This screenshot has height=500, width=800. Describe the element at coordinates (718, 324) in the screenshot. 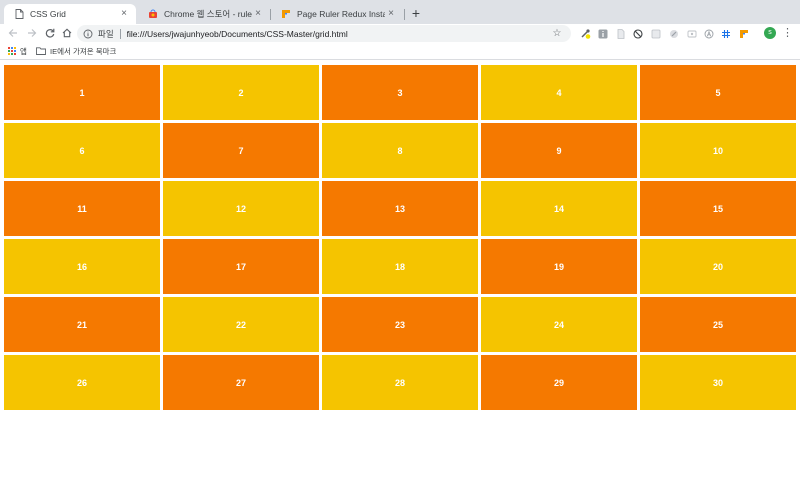

I see `grid-item: 25` at that location.